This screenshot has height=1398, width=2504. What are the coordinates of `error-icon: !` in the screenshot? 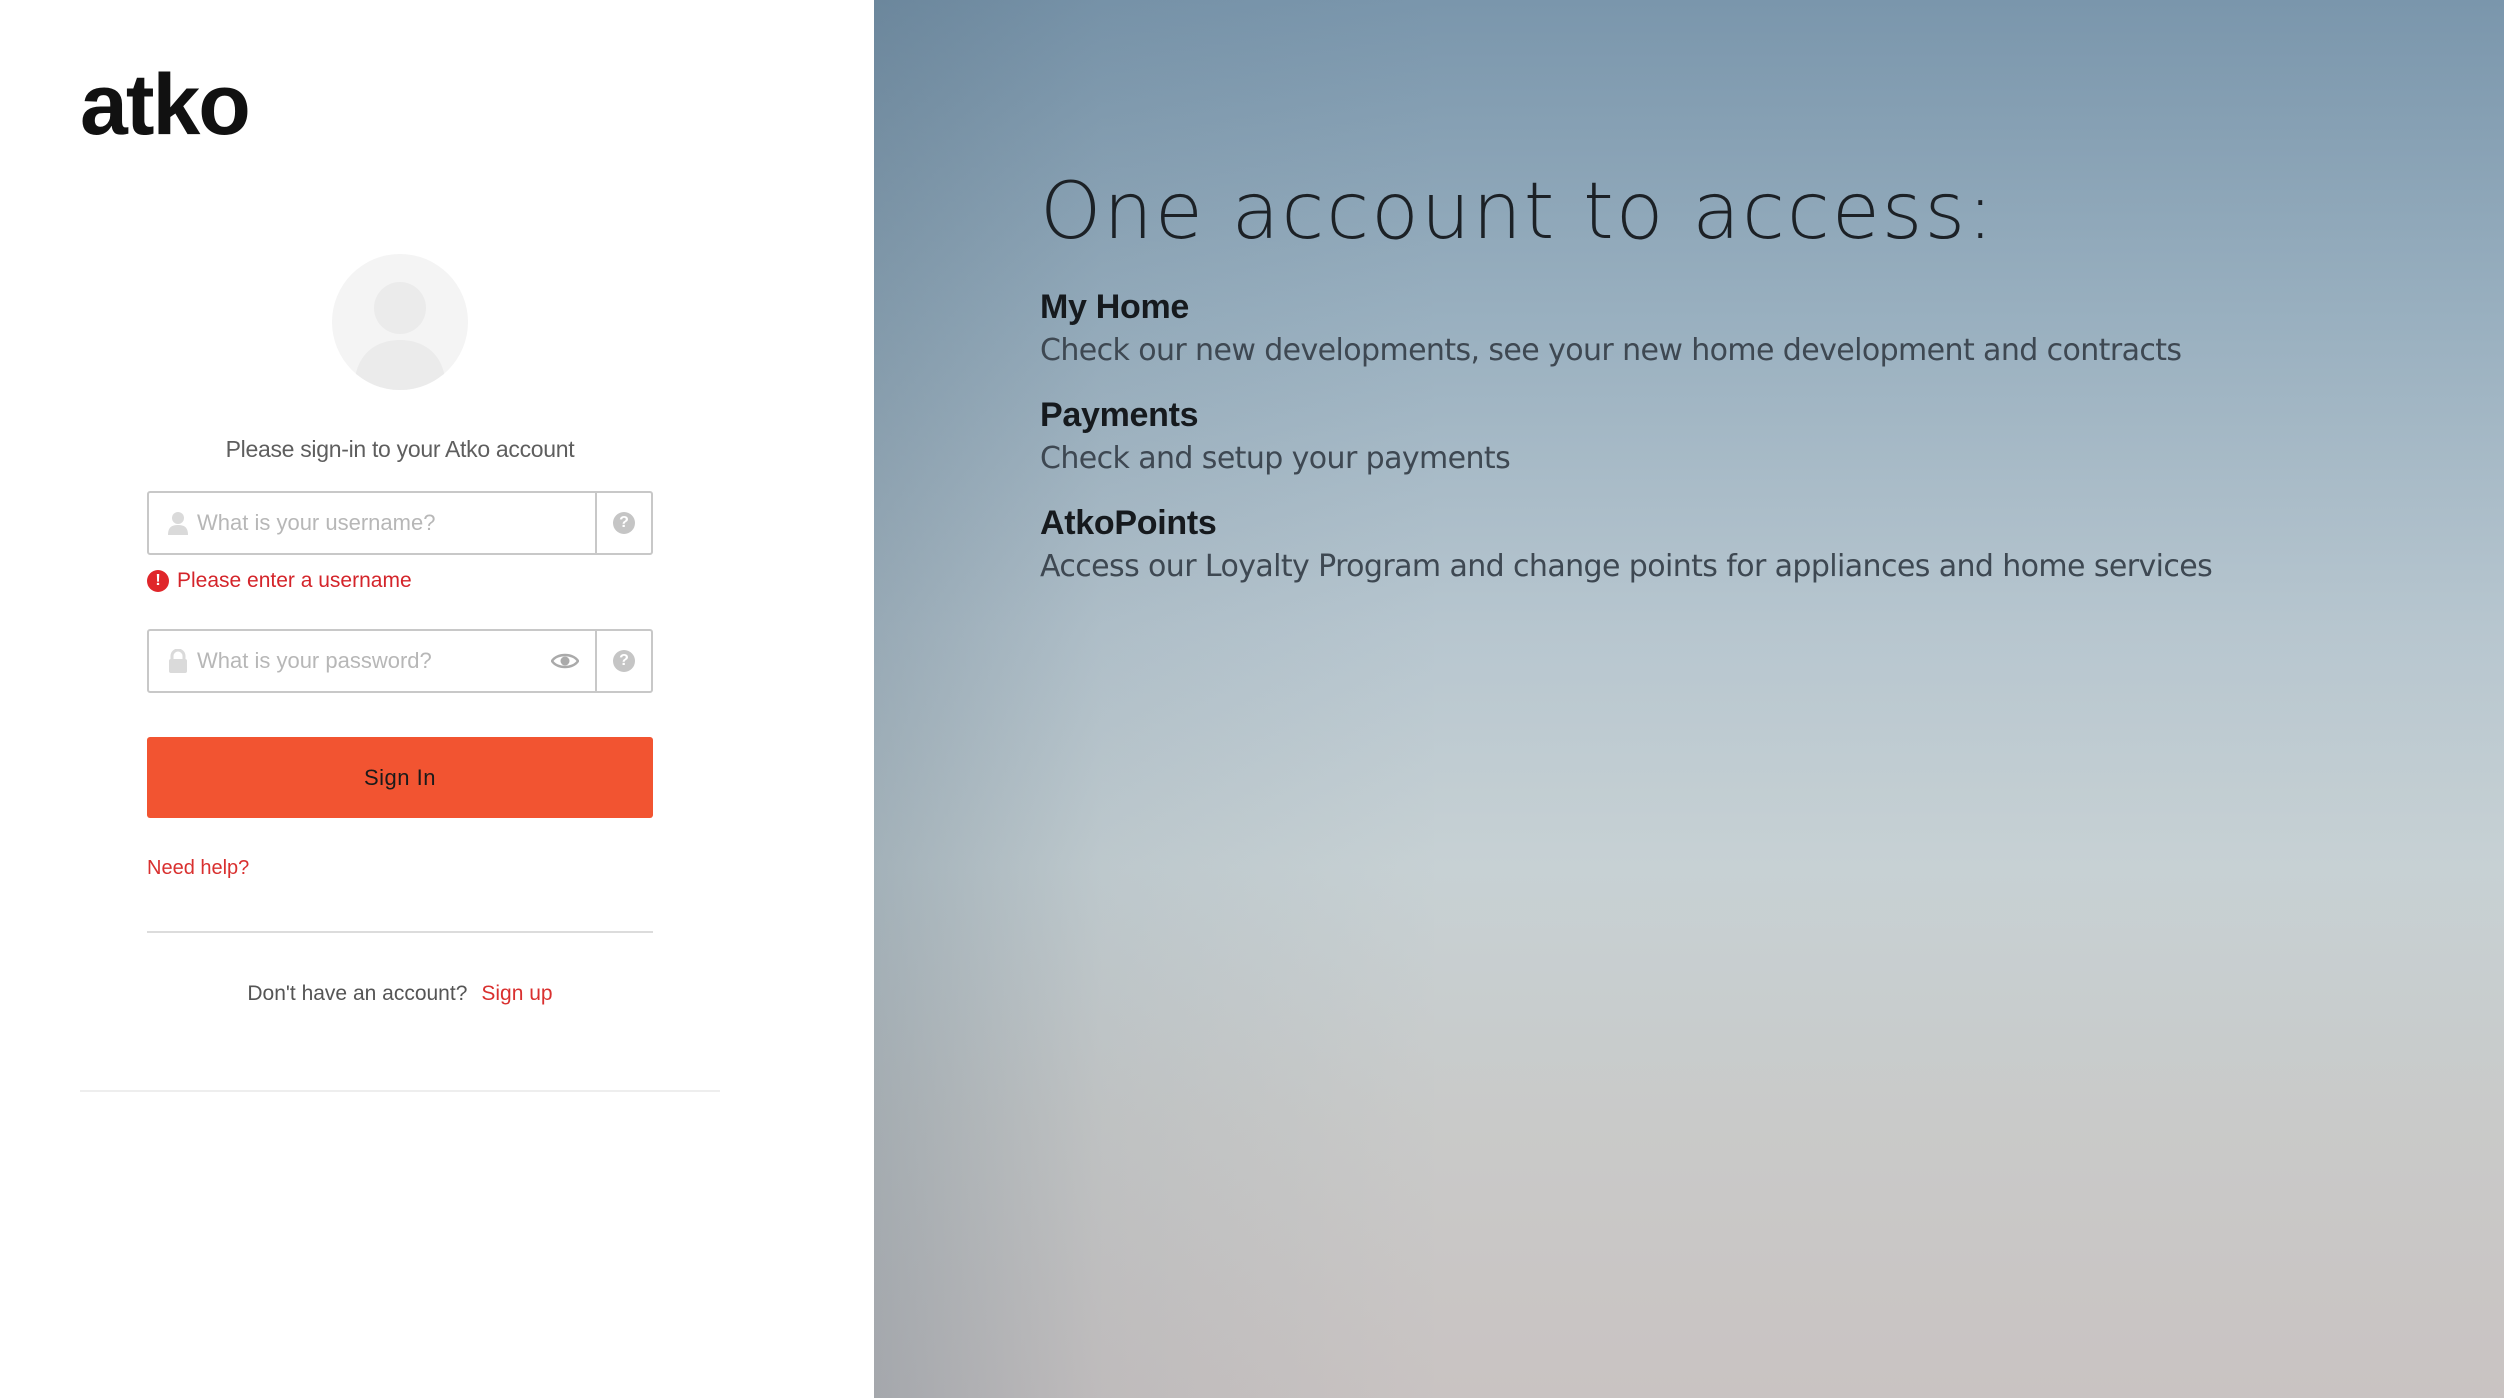 It's located at (158, 581).